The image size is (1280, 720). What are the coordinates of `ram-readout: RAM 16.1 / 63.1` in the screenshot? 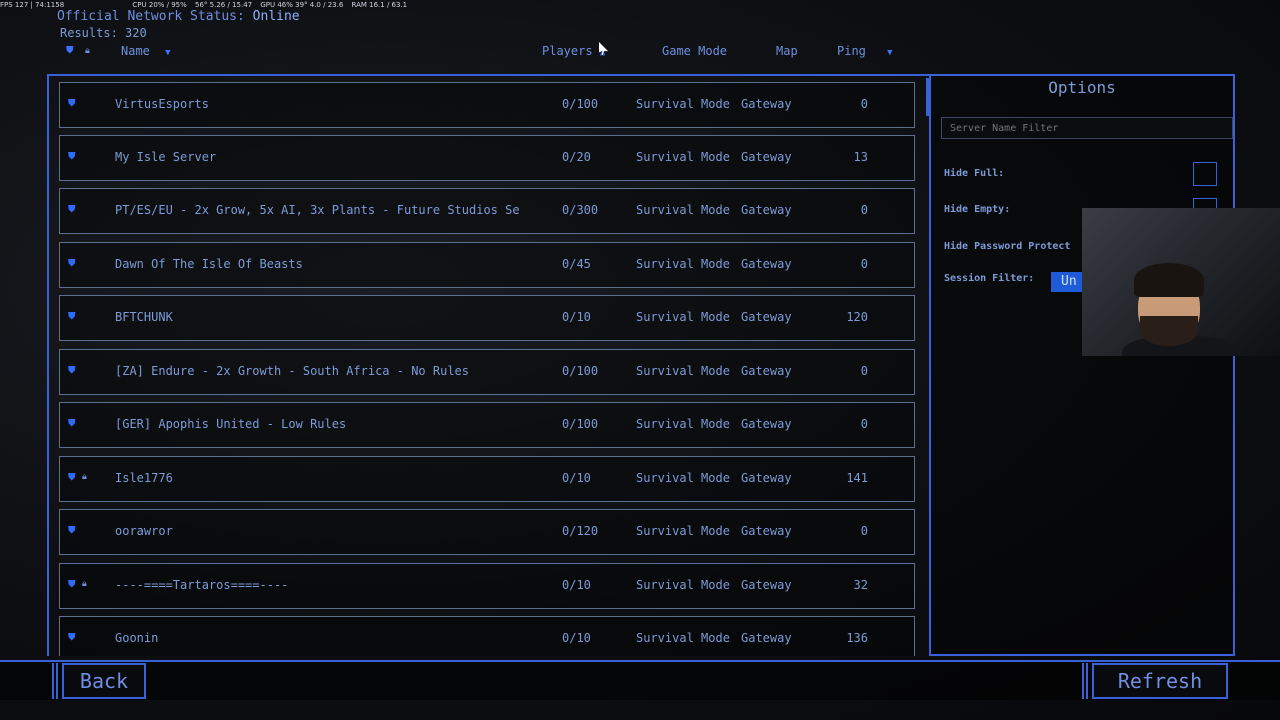 It's located at (379, 5).